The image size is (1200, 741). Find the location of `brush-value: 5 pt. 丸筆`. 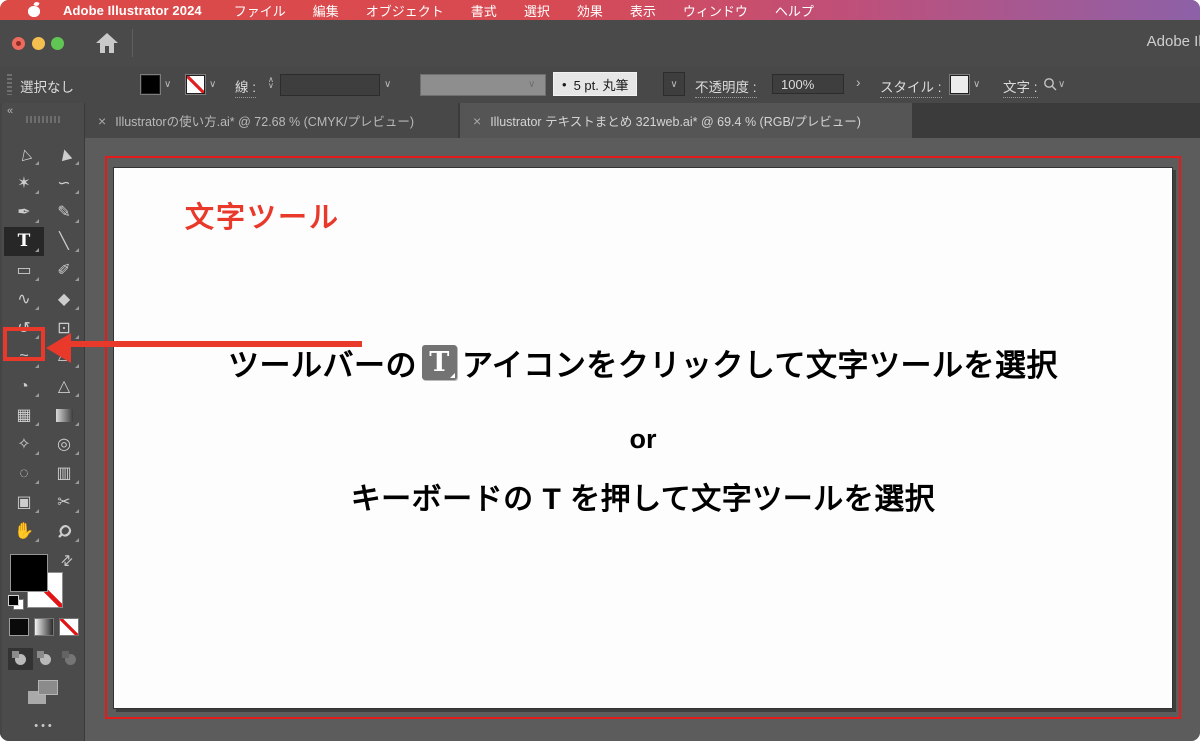

brush-value: 5 pt. 丸筆 is located at coordinates (601, 85).